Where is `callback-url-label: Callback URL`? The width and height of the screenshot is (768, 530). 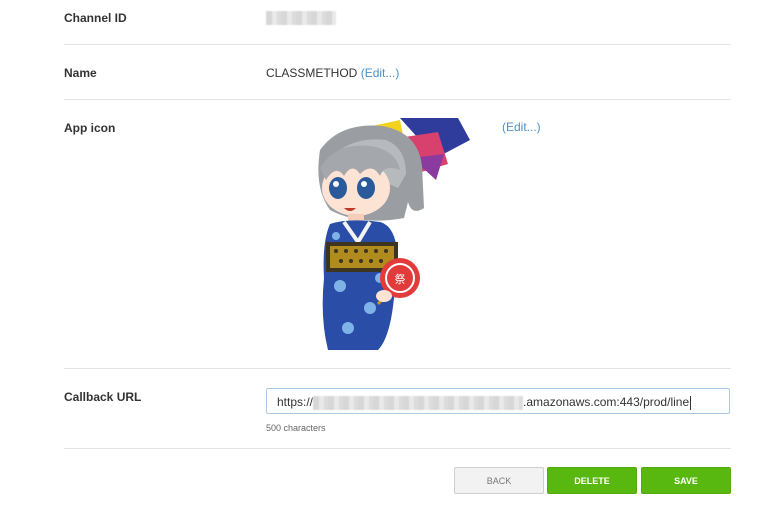
callback-url-label: Callback URL is located at coordinates (103, 397).